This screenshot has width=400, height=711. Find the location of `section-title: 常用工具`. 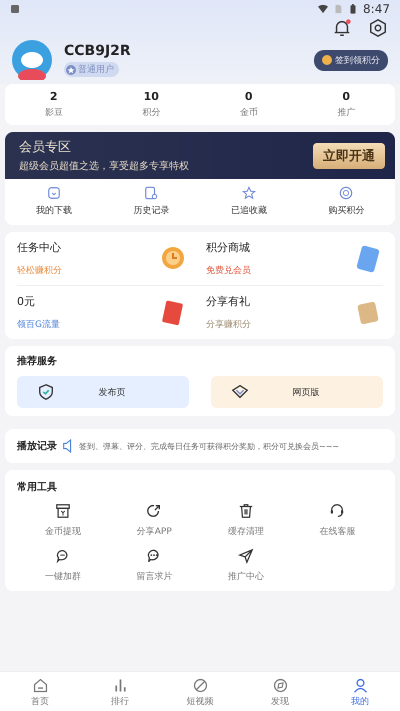

section-title: 常用工具 is located at coordinates (37, 487).